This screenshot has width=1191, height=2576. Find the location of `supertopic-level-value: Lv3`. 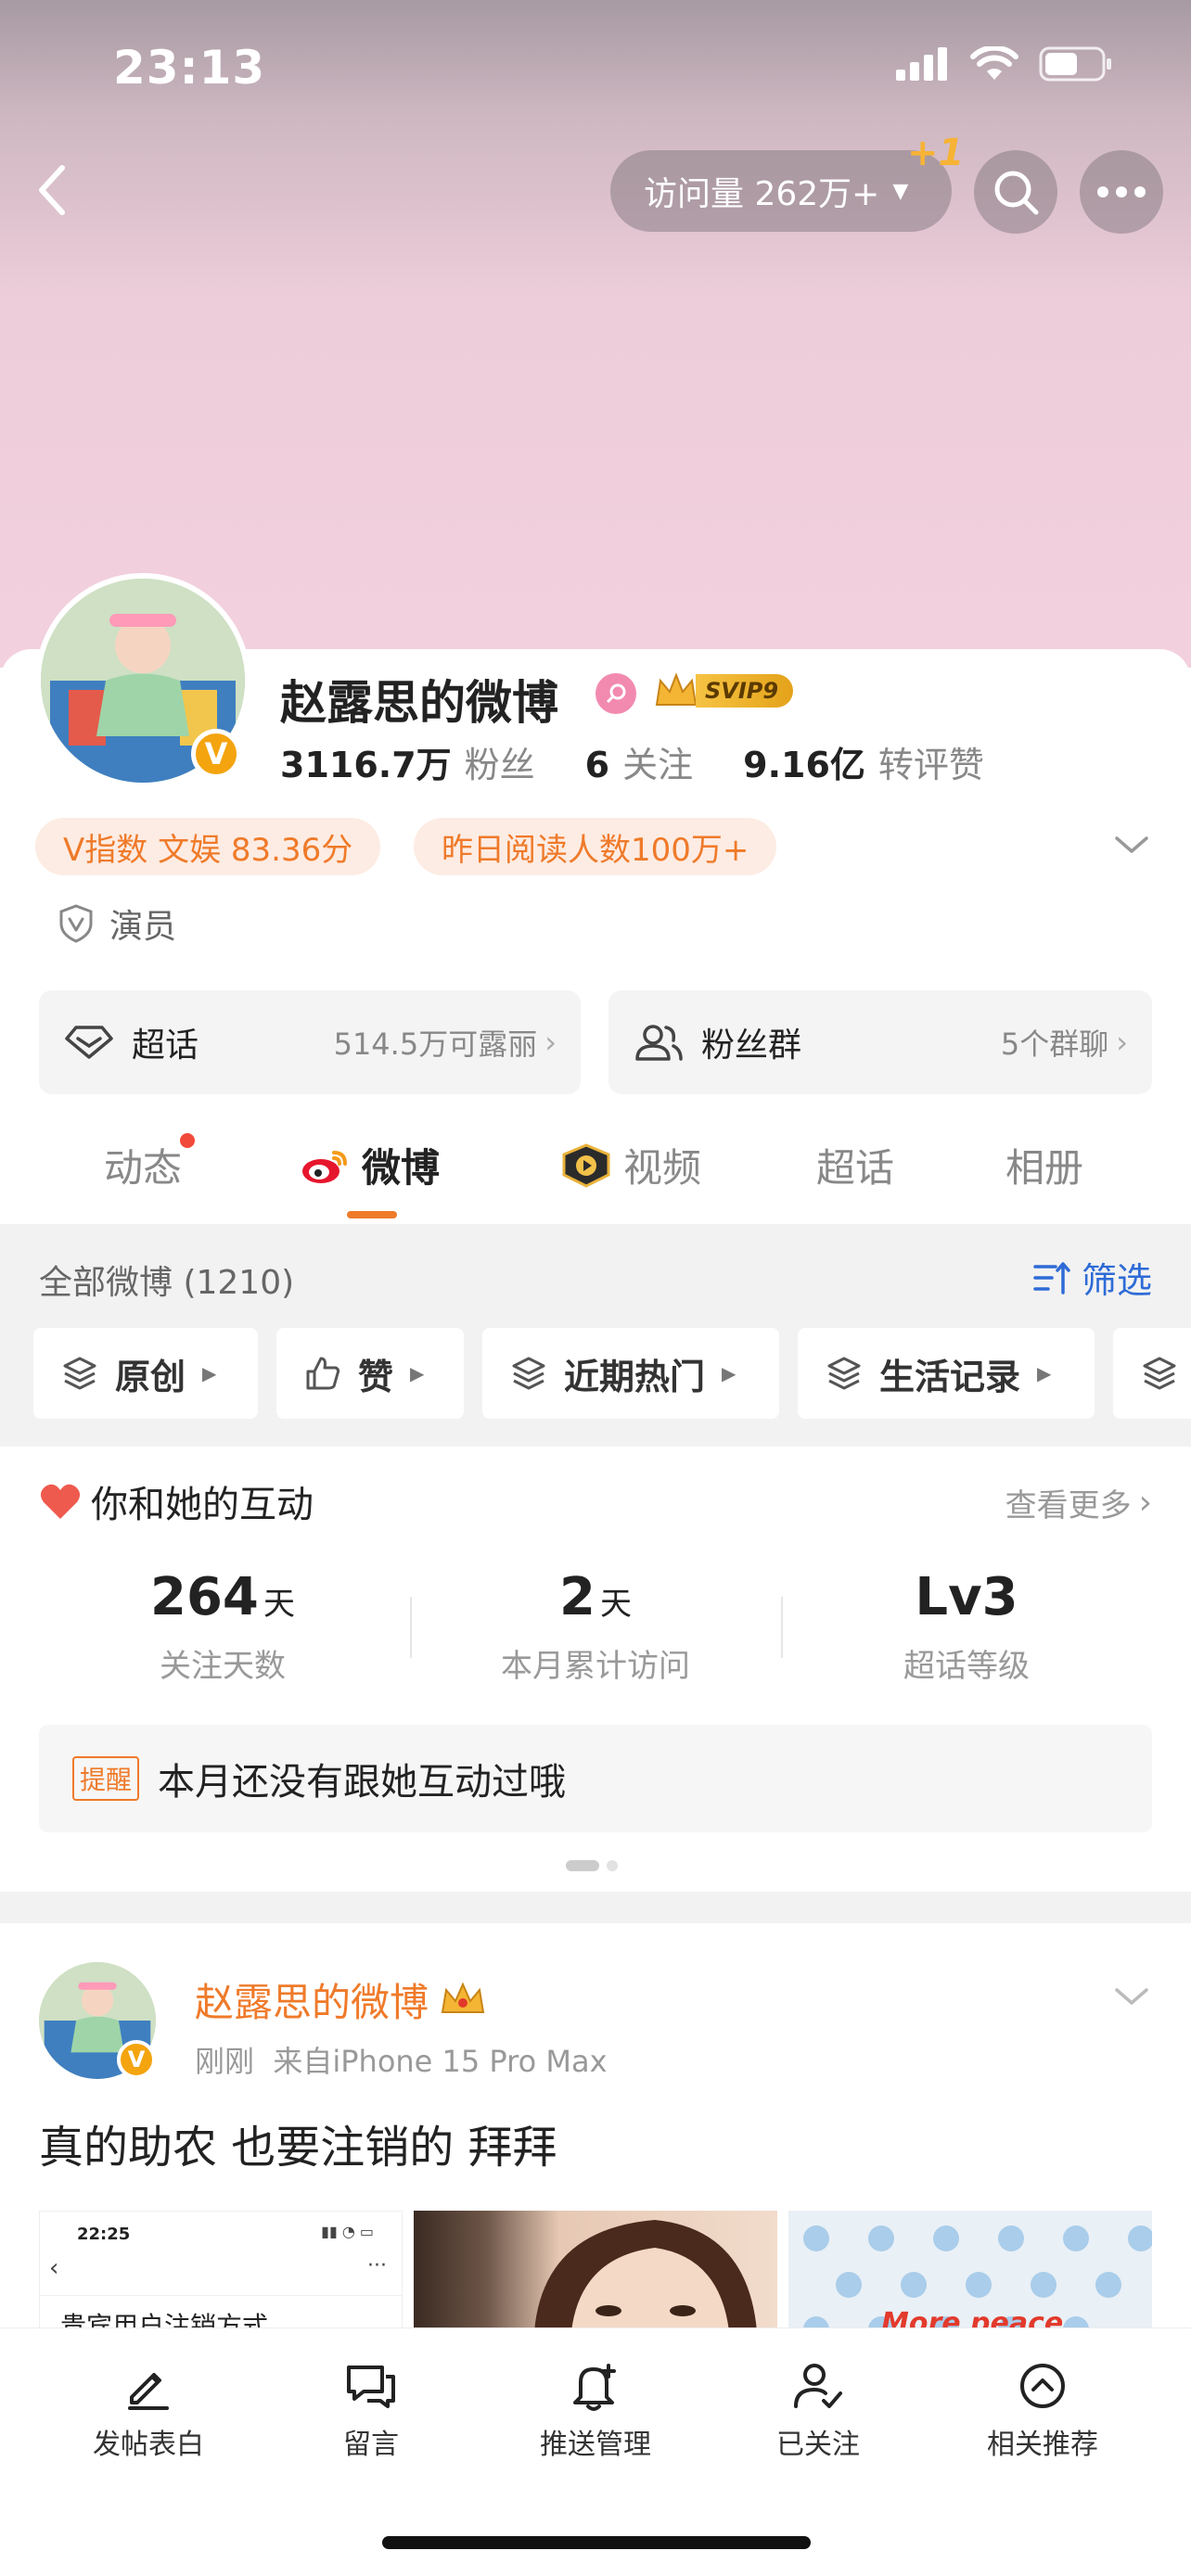

supertopic-level-value: Lv3 is located at coordinates (966, 1597).